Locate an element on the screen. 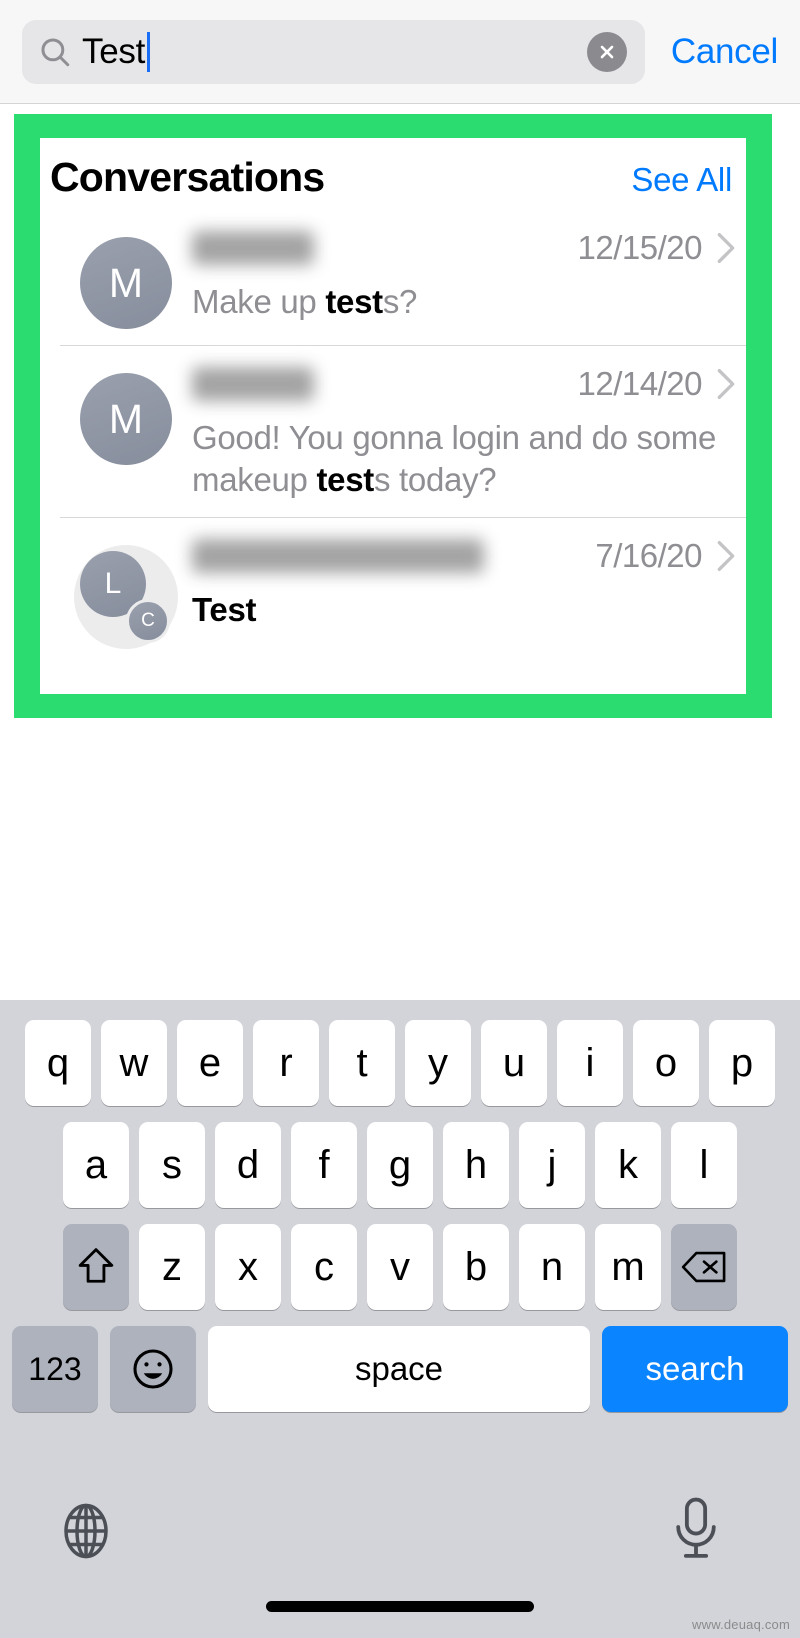 This screenshot has width=800, height=1638. conversation-topline: 7/16/20 is located at coordinates (464, 556).